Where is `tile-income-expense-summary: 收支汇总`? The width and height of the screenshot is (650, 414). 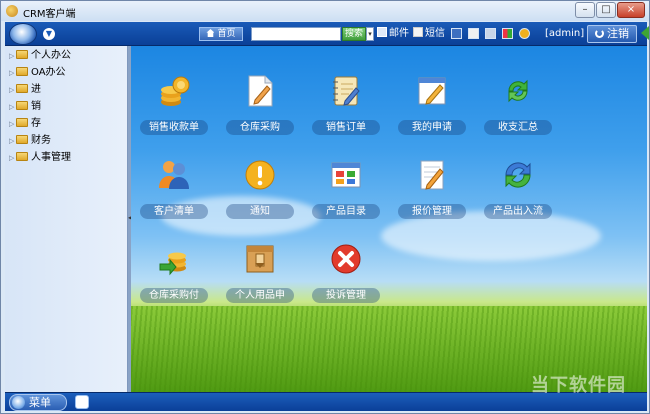 tile-income-expense-summary: 收支汇总 is located at coordinates (518, 110).